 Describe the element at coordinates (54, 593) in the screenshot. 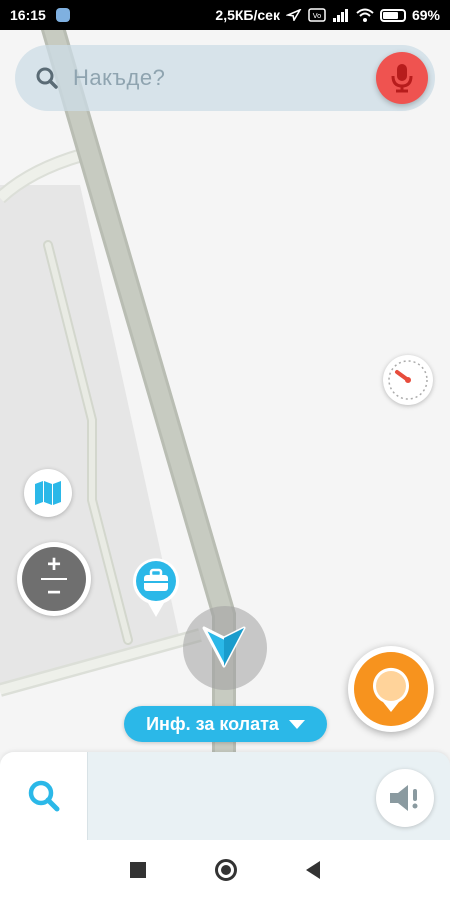

I see `zoom-out-button: −` at that location.